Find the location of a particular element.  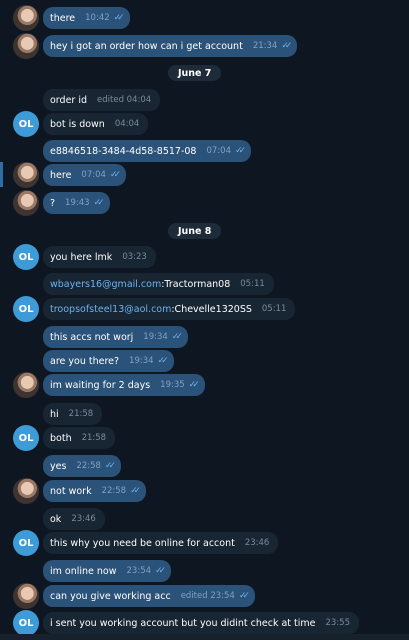

message-time: edited 04:04 is located at coordinates (124, 100).